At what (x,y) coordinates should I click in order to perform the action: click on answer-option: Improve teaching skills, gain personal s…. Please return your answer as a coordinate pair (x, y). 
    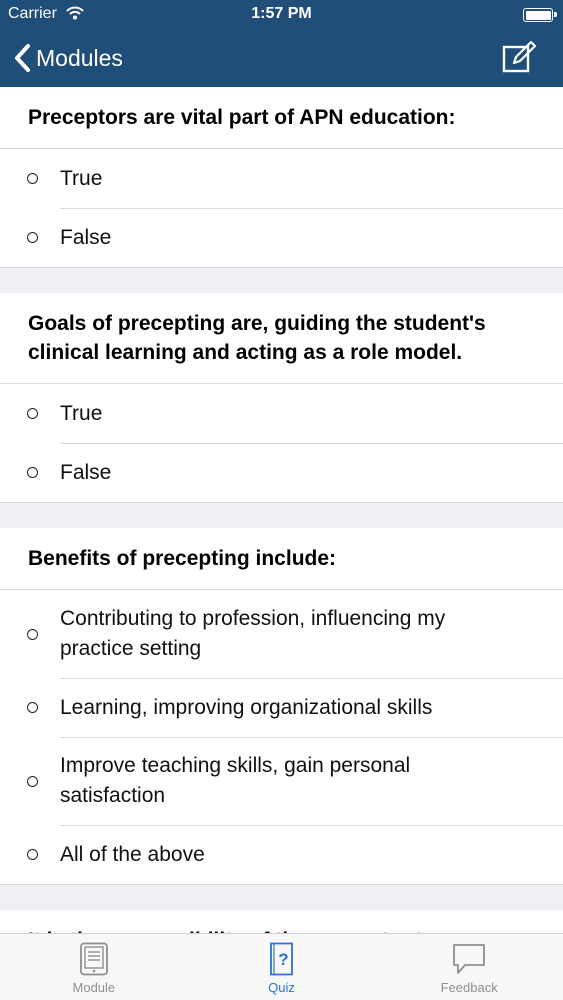
    Looking at the image, I should click on (281, 781).